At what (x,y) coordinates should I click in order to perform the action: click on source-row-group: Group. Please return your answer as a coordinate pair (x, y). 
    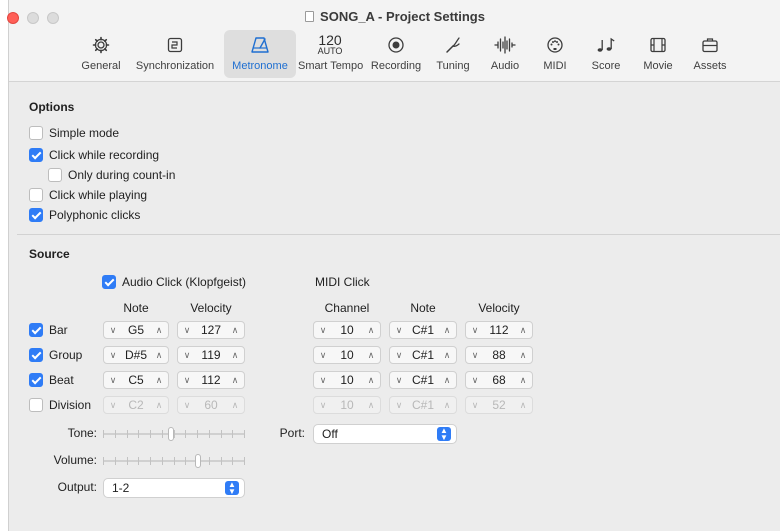
    Looking at the image, I should click on (55, 355).